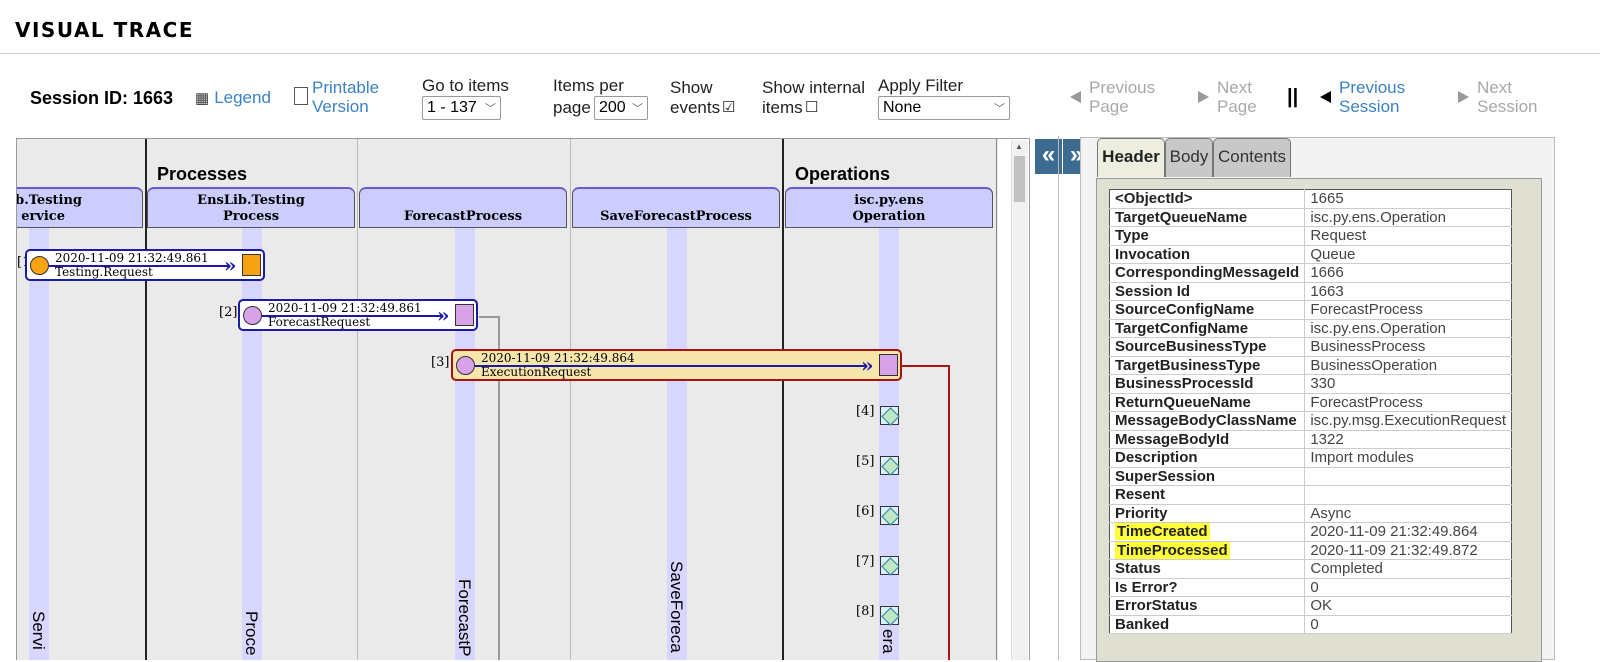  I want to click on lane-header-forecast-process: ForecastProcess, so click(463, 207).